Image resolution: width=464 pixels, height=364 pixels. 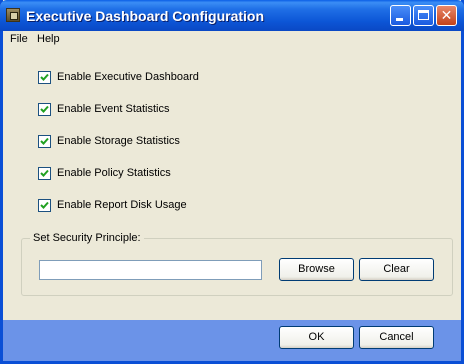 What do you see at coordinates (122, 205) in the screenshot?
I see `option-label: Enable Report Disk Usage` at bounding box center [122, 205].